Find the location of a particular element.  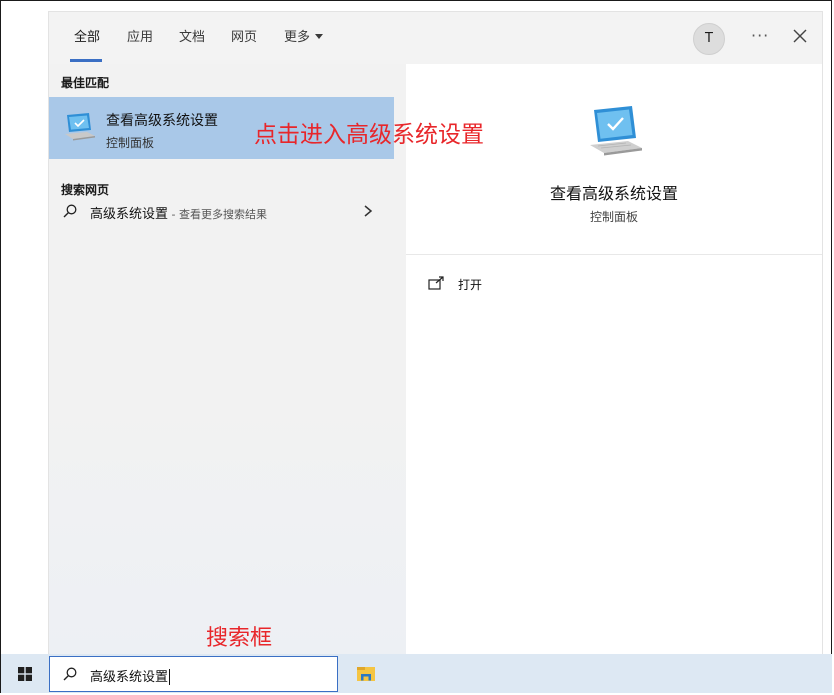

best-match-subtitle: 控制面板 is located at coordinates (130, 143).